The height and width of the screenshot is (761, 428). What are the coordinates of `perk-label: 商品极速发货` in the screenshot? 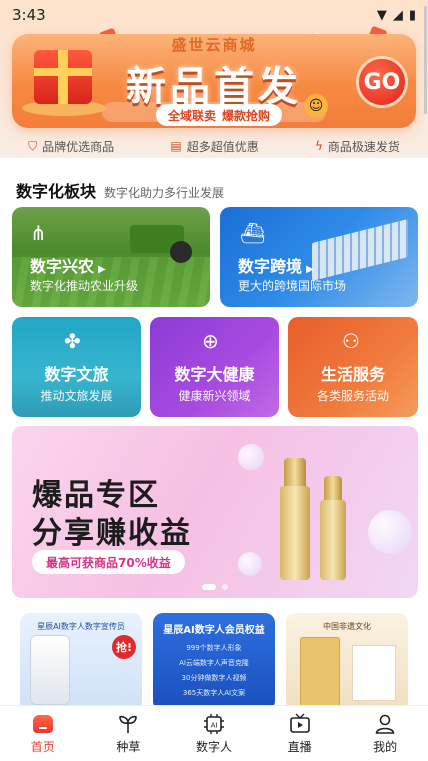 It's located at (363, 146).